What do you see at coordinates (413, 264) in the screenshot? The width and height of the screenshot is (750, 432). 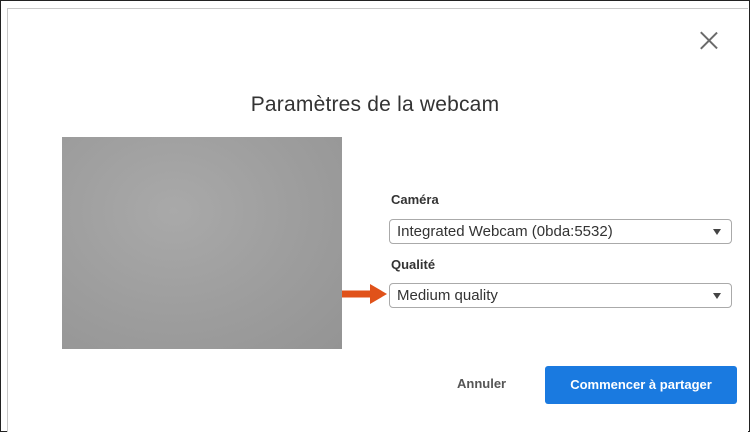 I see `quality-label: Qualité` at bounding box center [413, 264].